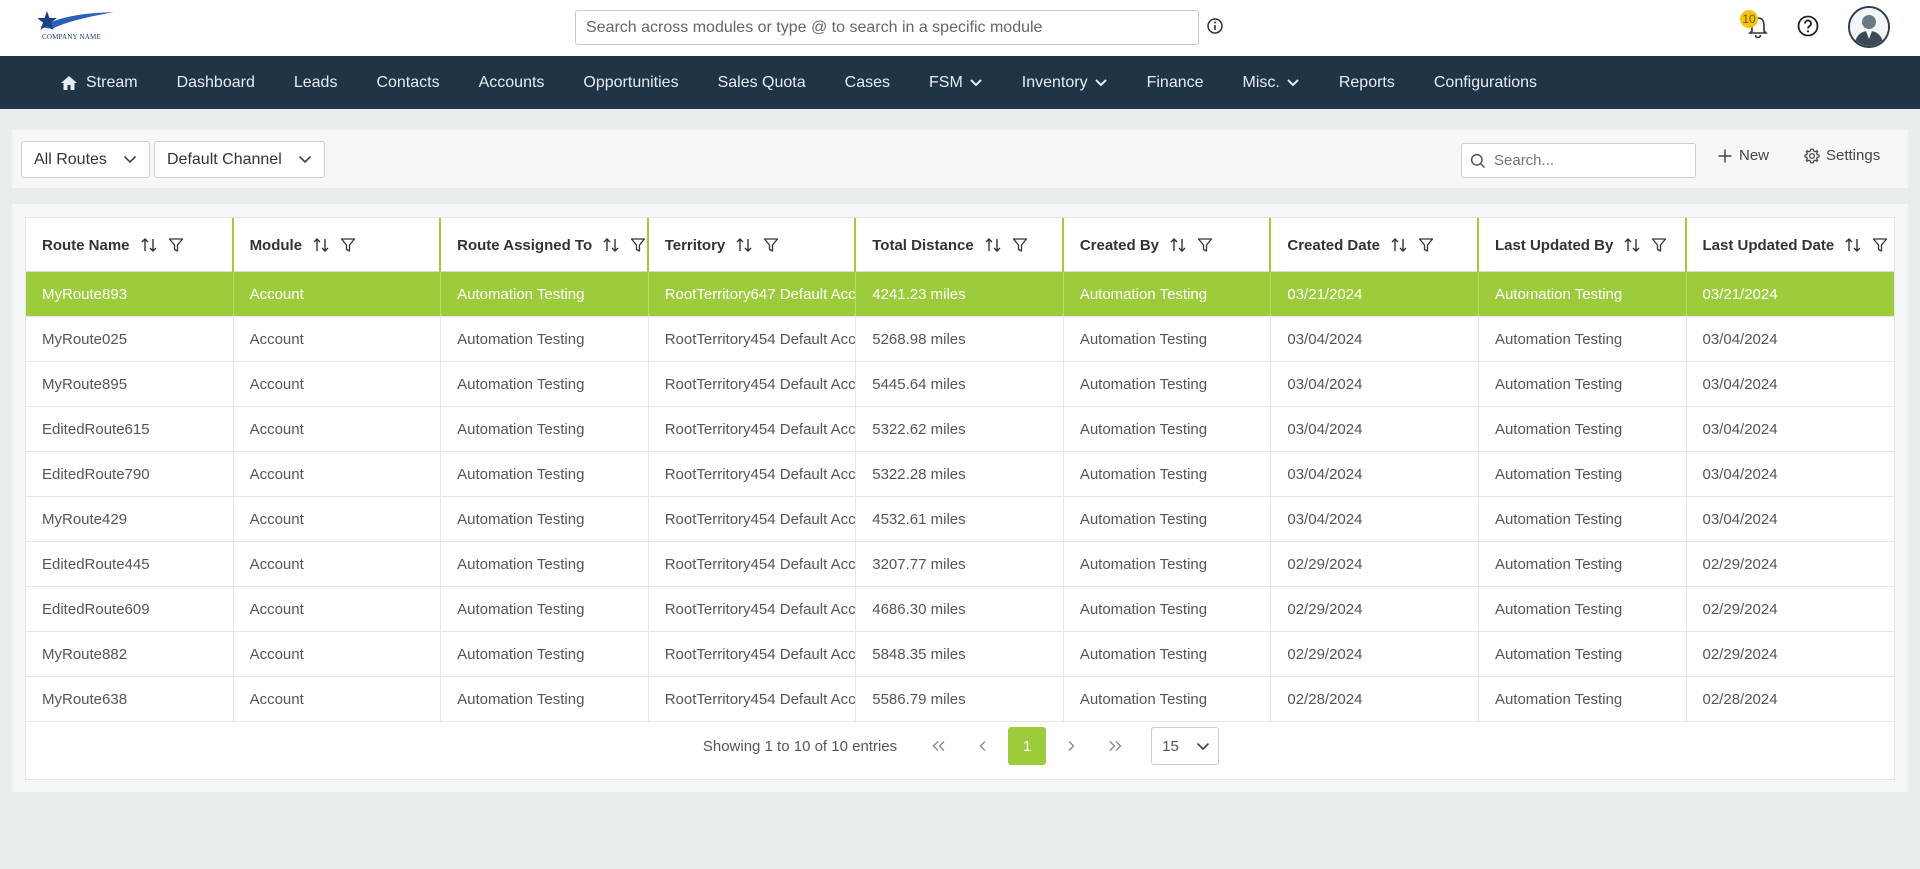 Image resolution: width=1920 pixels, height=869 pixels. What do you see at coordinates (630, 83) in the screenshot?
I see `nav-item-opportunities: Opportunities` at bounding box center [630, 83].